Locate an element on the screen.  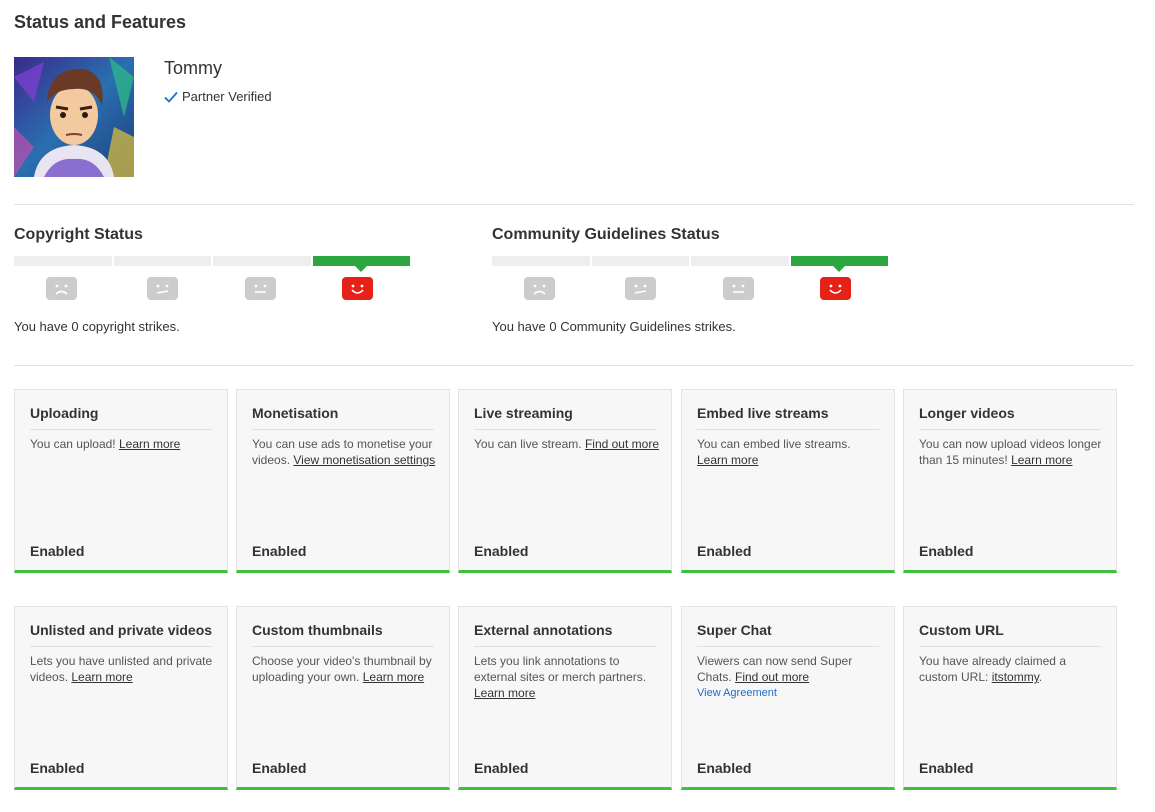
community-faces is located at coordinates (690, 289).